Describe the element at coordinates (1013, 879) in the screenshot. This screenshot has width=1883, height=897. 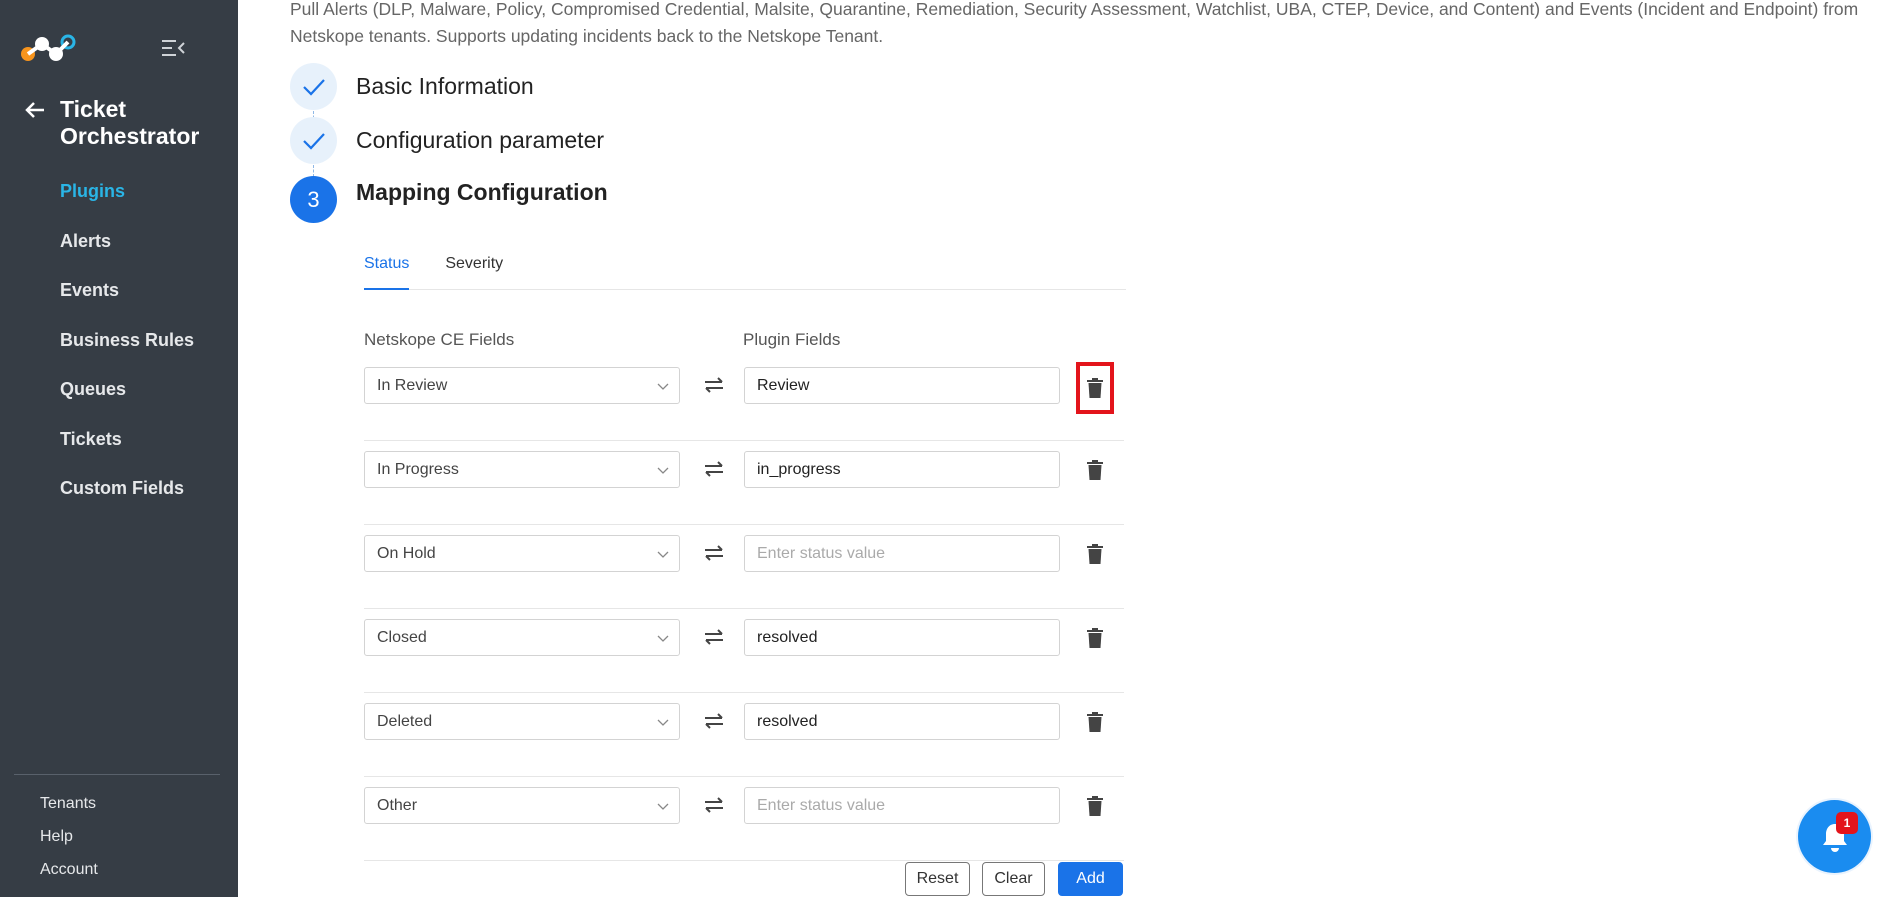
I see `clear-button: Clear` at that location.